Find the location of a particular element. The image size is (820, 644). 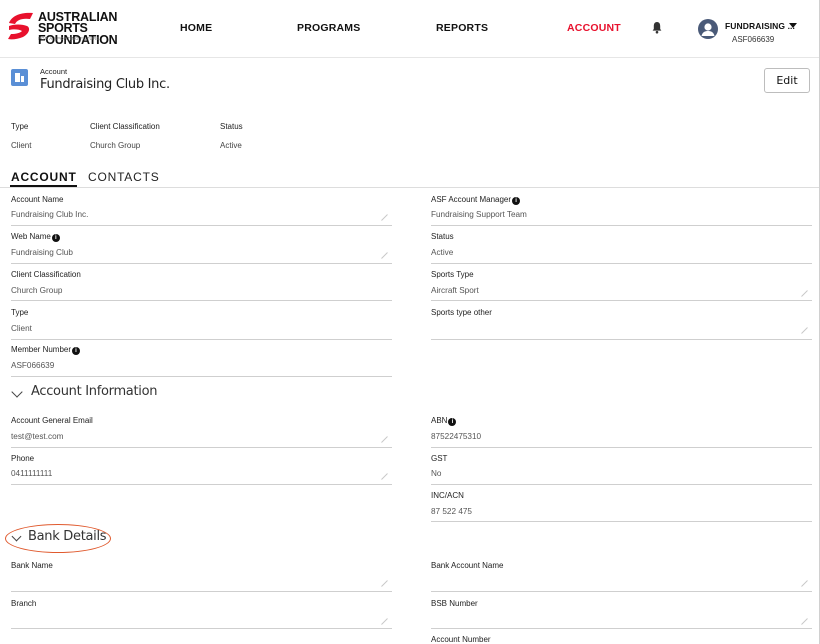

phone-value: 0411111111 is located at coordinates (32, 473).